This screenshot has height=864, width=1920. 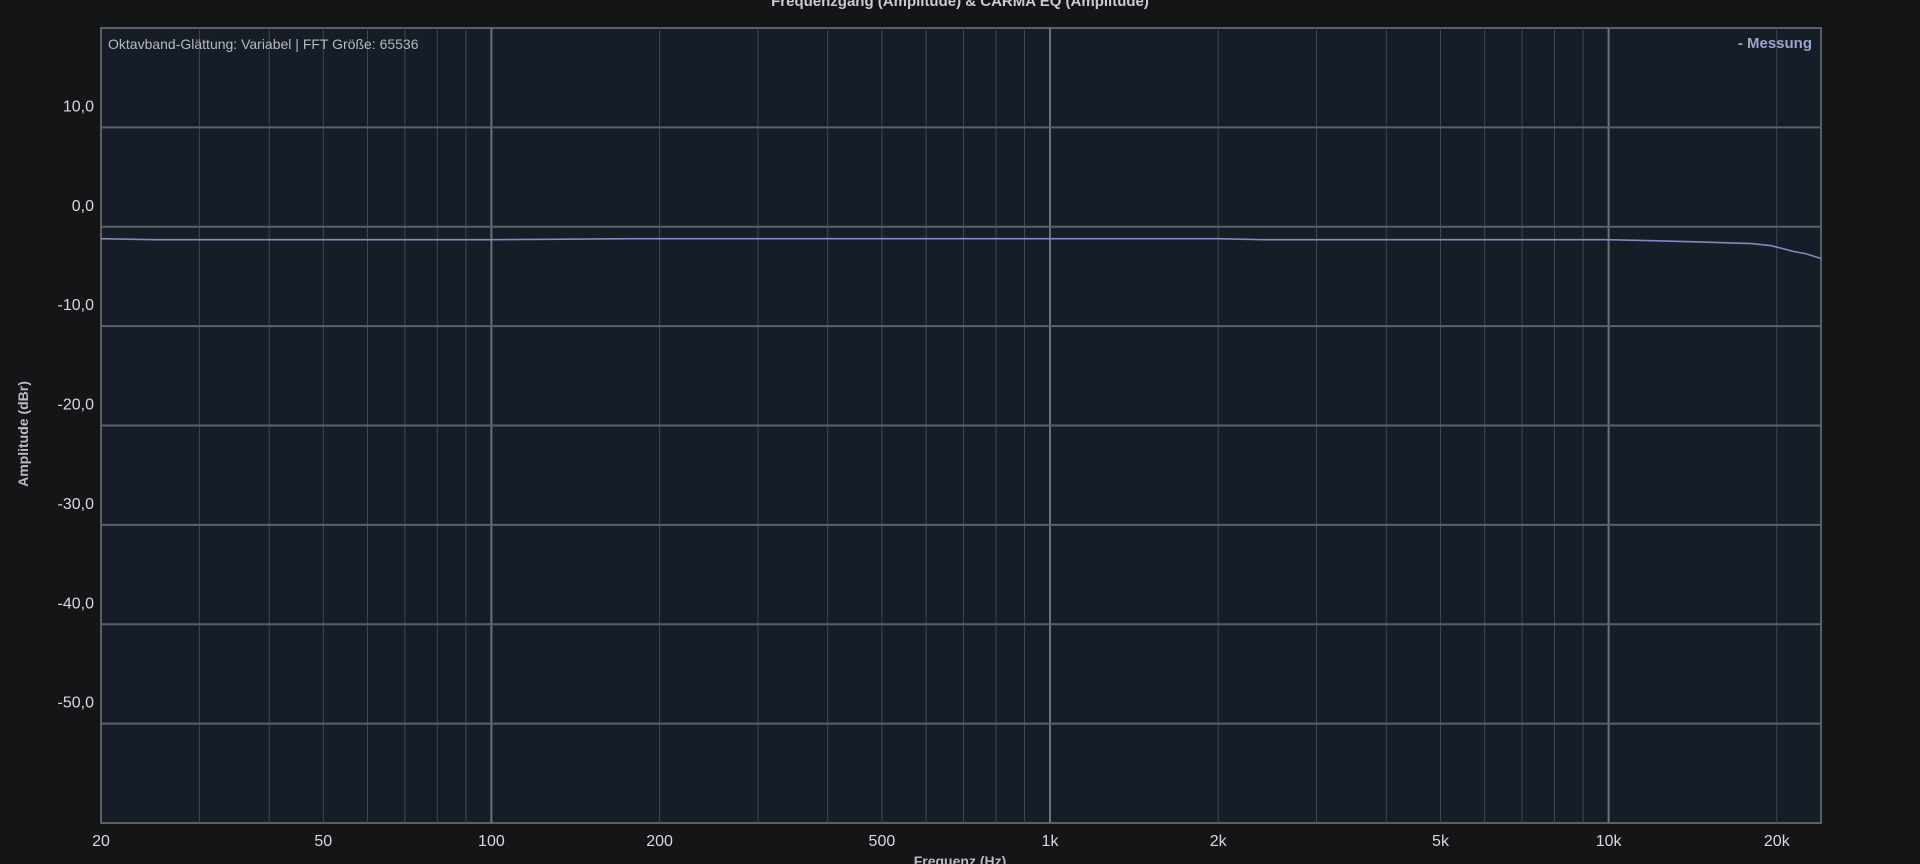 I want to click on y-tick-label: -40,0, so click(x=76, y=603).